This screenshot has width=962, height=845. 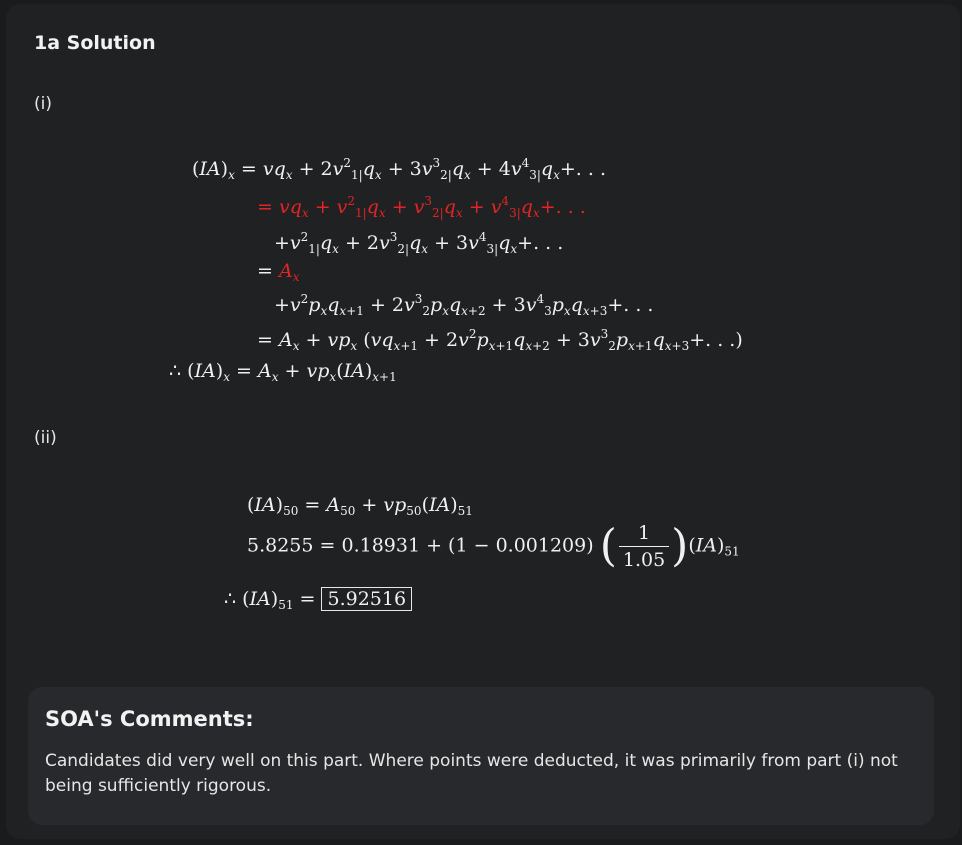 What do you see at coordinates (367, 599) in the screenshot?
I see `final-answer-box: 5.92516` at bounding box center [367, 599].